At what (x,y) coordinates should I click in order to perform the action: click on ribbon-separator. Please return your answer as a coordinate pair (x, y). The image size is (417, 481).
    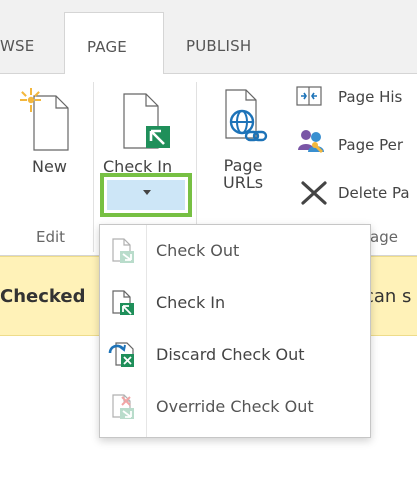
    Looking at the image, I should click on (93, 167).